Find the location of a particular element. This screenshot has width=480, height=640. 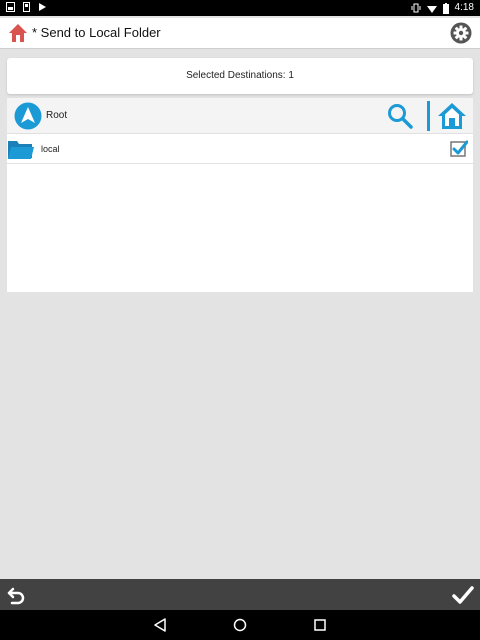

list-item: local is located at coordinates (240, 149).